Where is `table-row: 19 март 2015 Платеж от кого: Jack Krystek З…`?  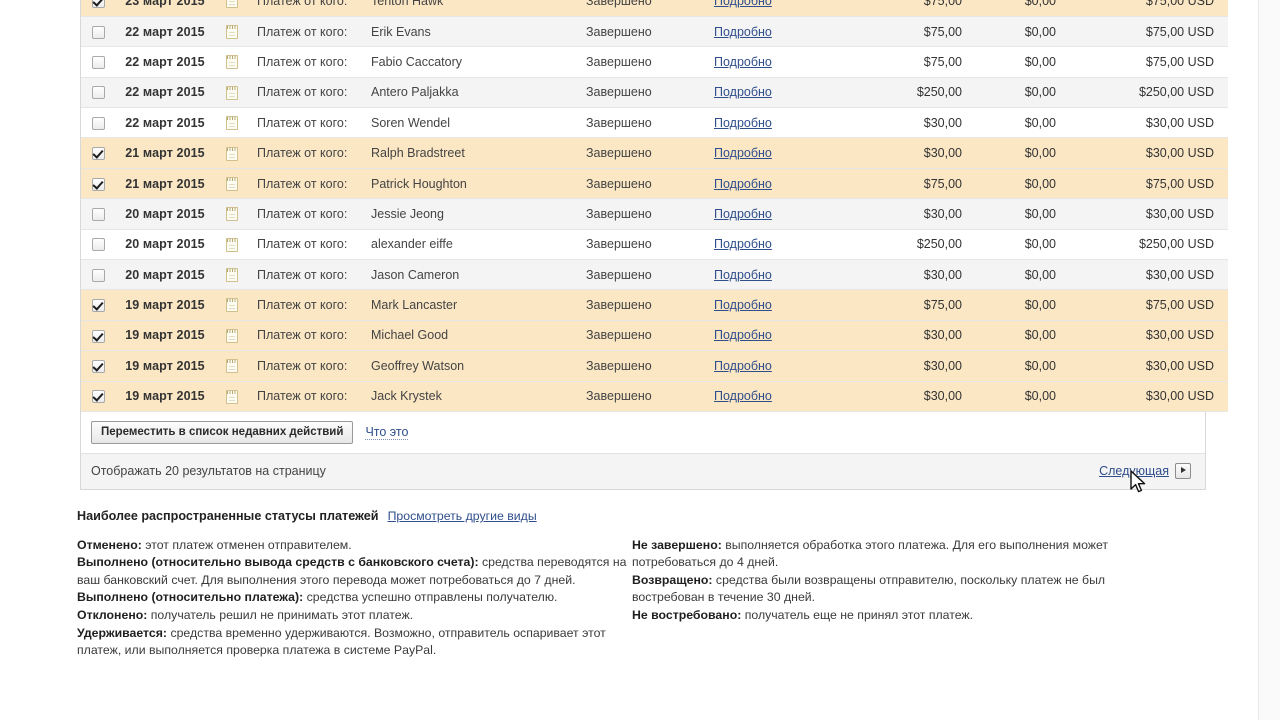 table-row: 19 март 2015 Платеж от кого: Jack Krystek З… is located at coordinates (654, 396).